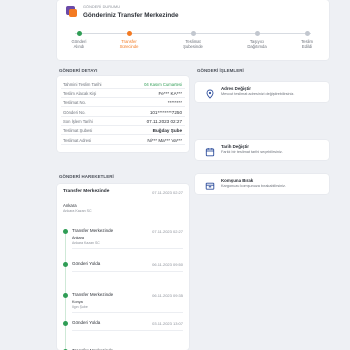  I want to click on detail-key: Tahmini Teslim Tarihi, so click(82, 84).